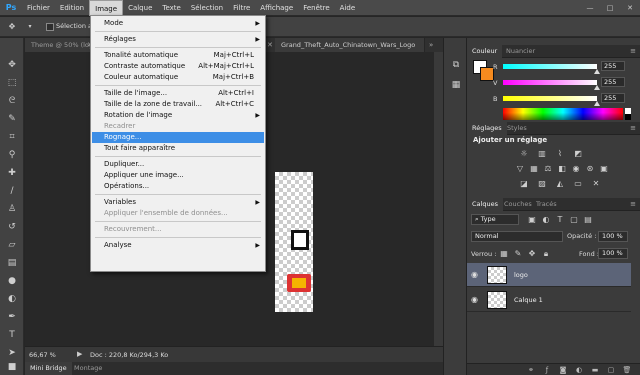  I want to click on path-selection-tool-icon: ➤, so click(12, 353).